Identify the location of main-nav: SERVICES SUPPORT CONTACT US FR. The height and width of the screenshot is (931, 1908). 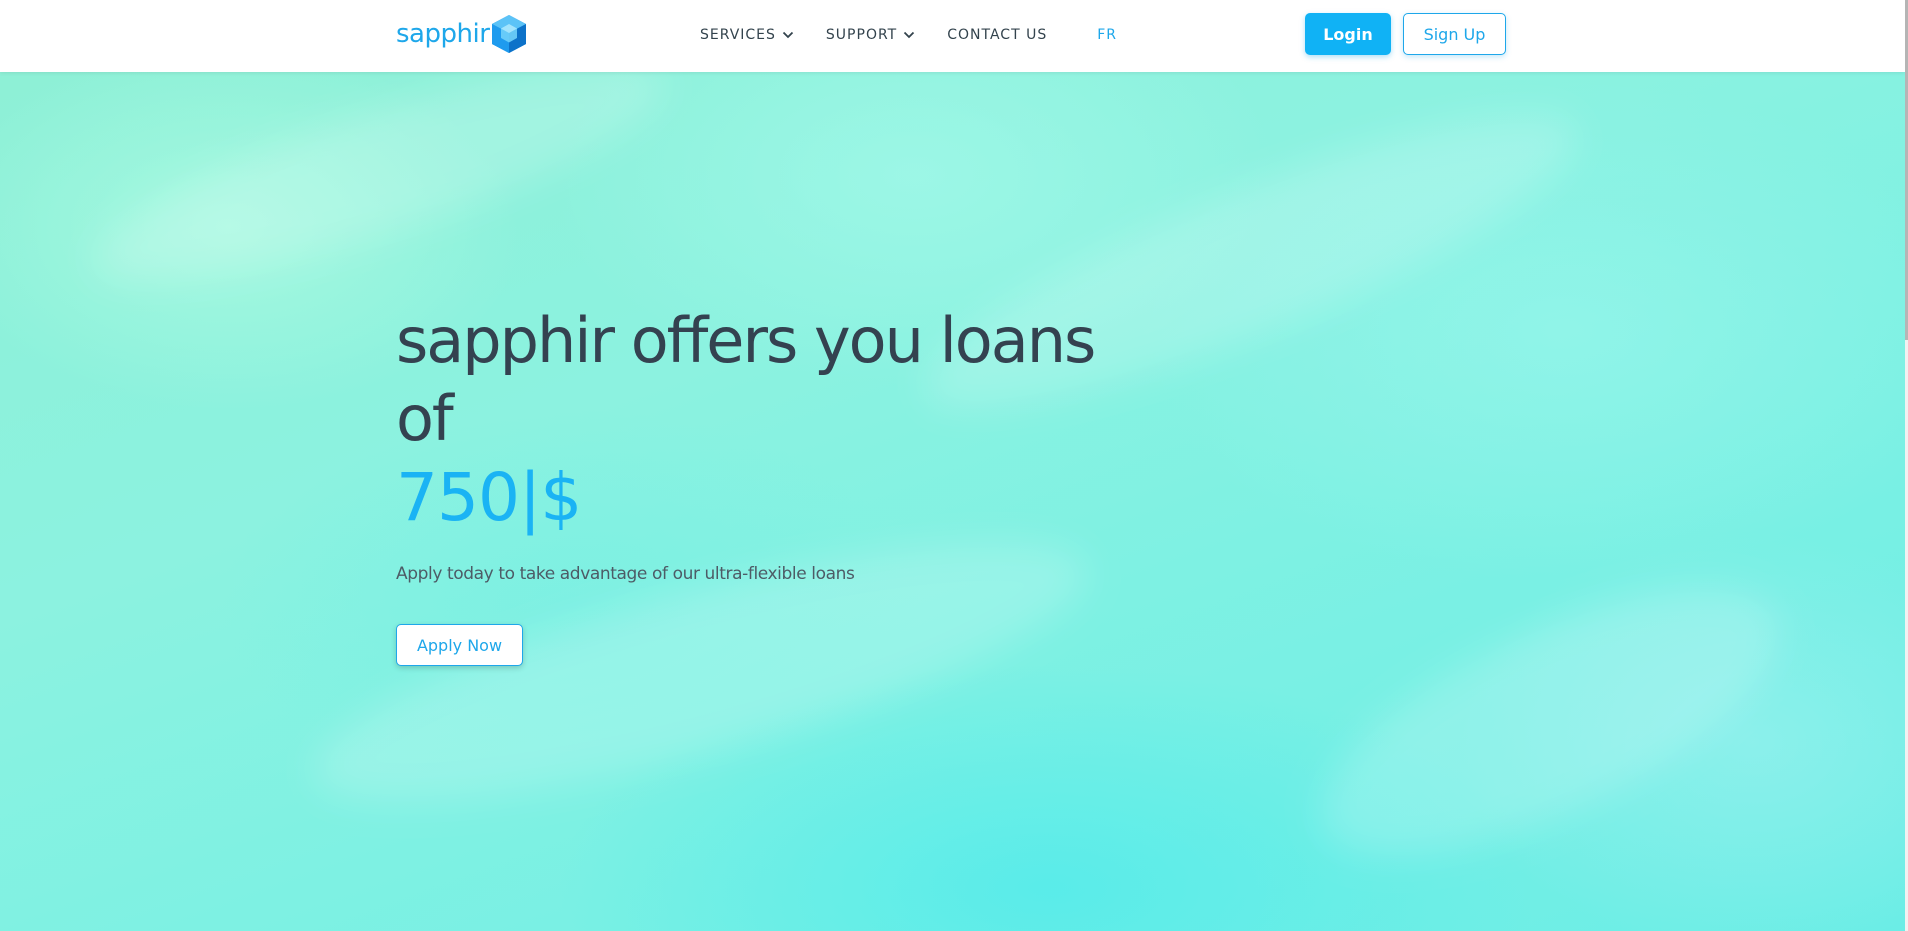
(908, 35).